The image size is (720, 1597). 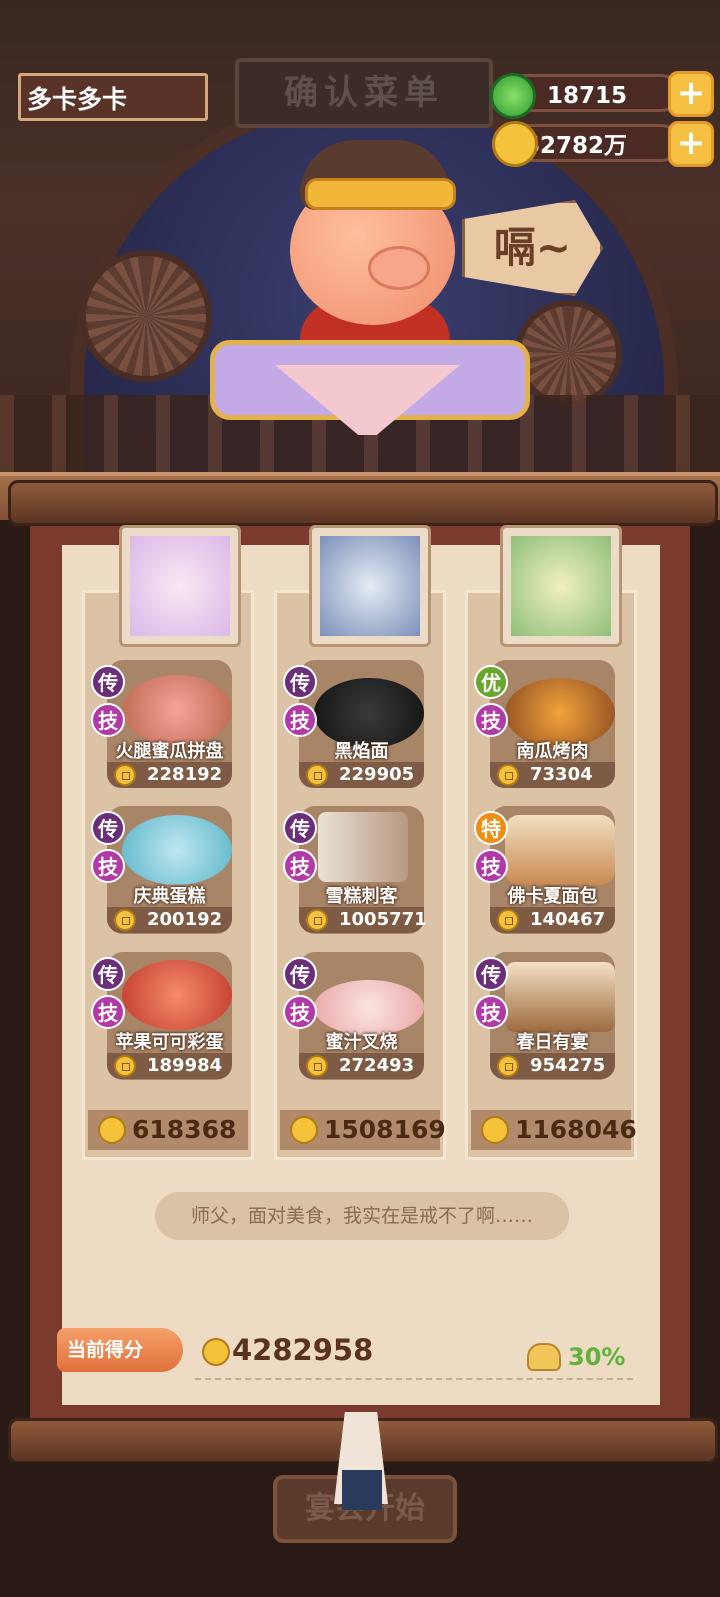 What do you see at coordinates (303, 1350) in the screenshot?
I see `current-score-value: 4282958` at bounding box center [303, 1350].